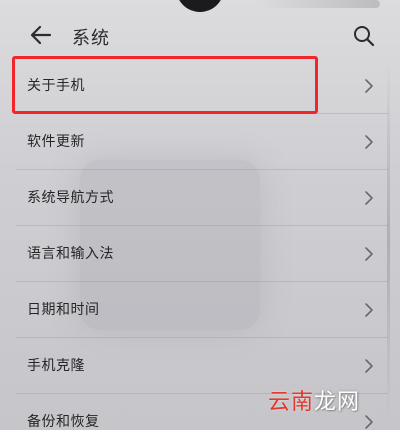  I want to click on camera-notch, so click(200, 6).